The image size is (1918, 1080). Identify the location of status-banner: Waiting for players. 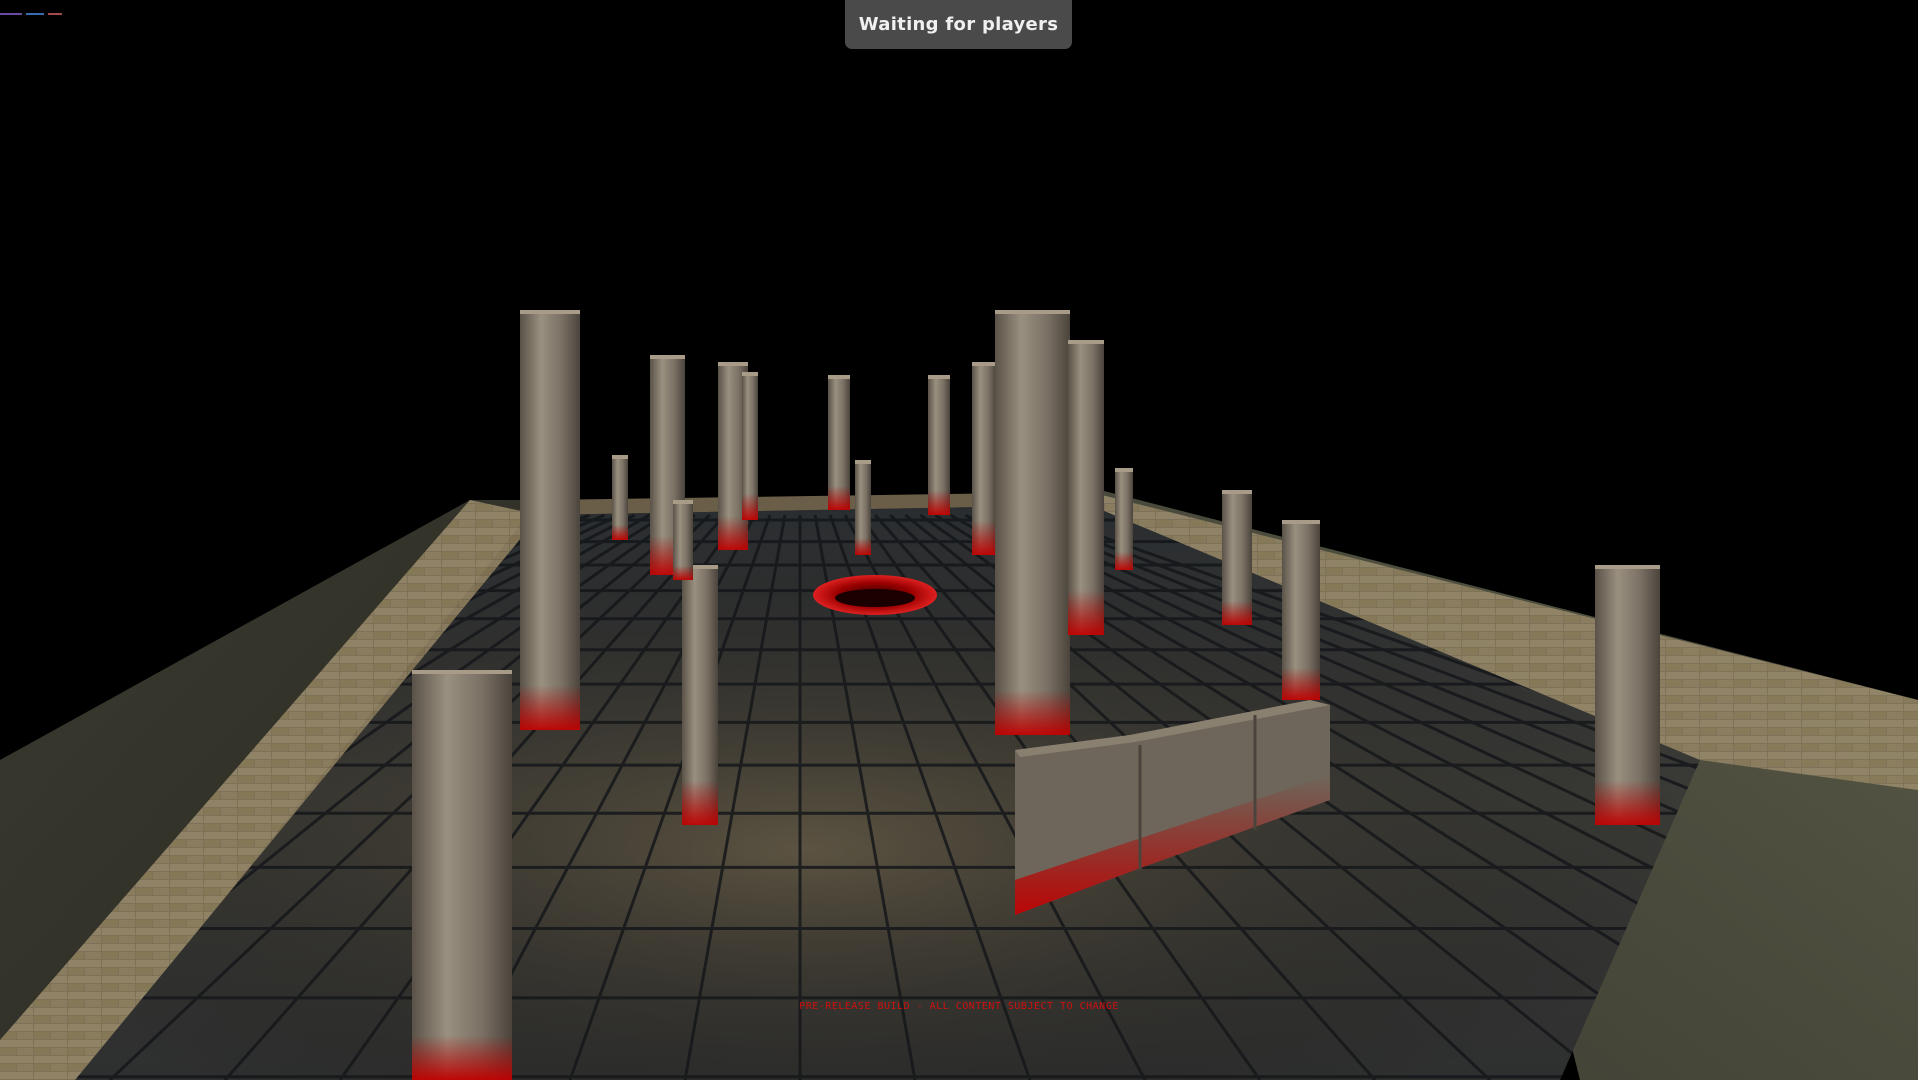
(958, 24).